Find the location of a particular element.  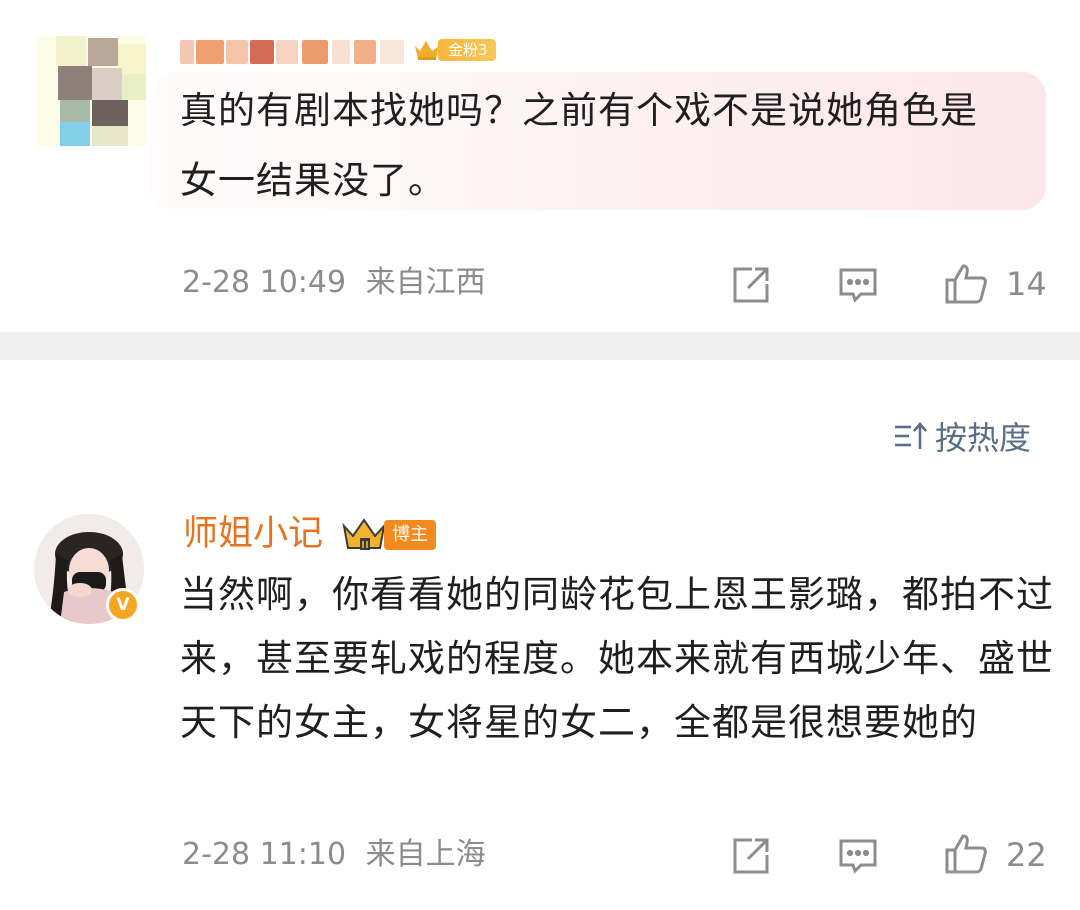

blogger-badge: 博主 is located at coordinates (410, 535).